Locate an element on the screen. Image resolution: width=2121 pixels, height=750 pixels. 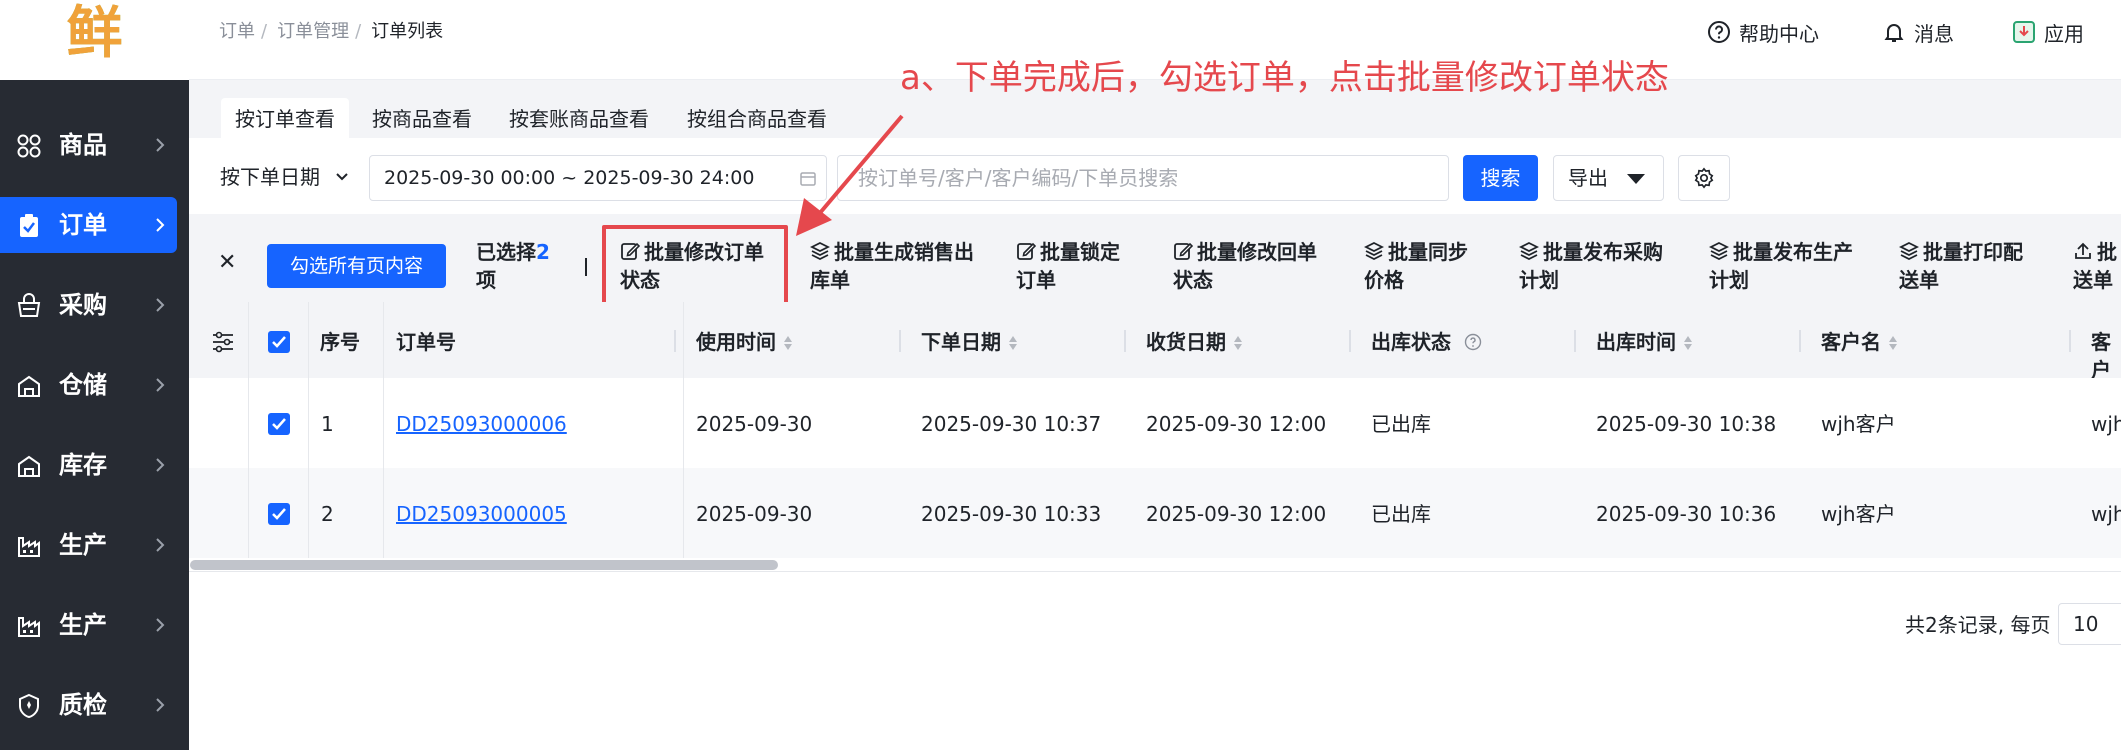
help-center-link: 帮助中心 is located at coordinates (1763, 32).